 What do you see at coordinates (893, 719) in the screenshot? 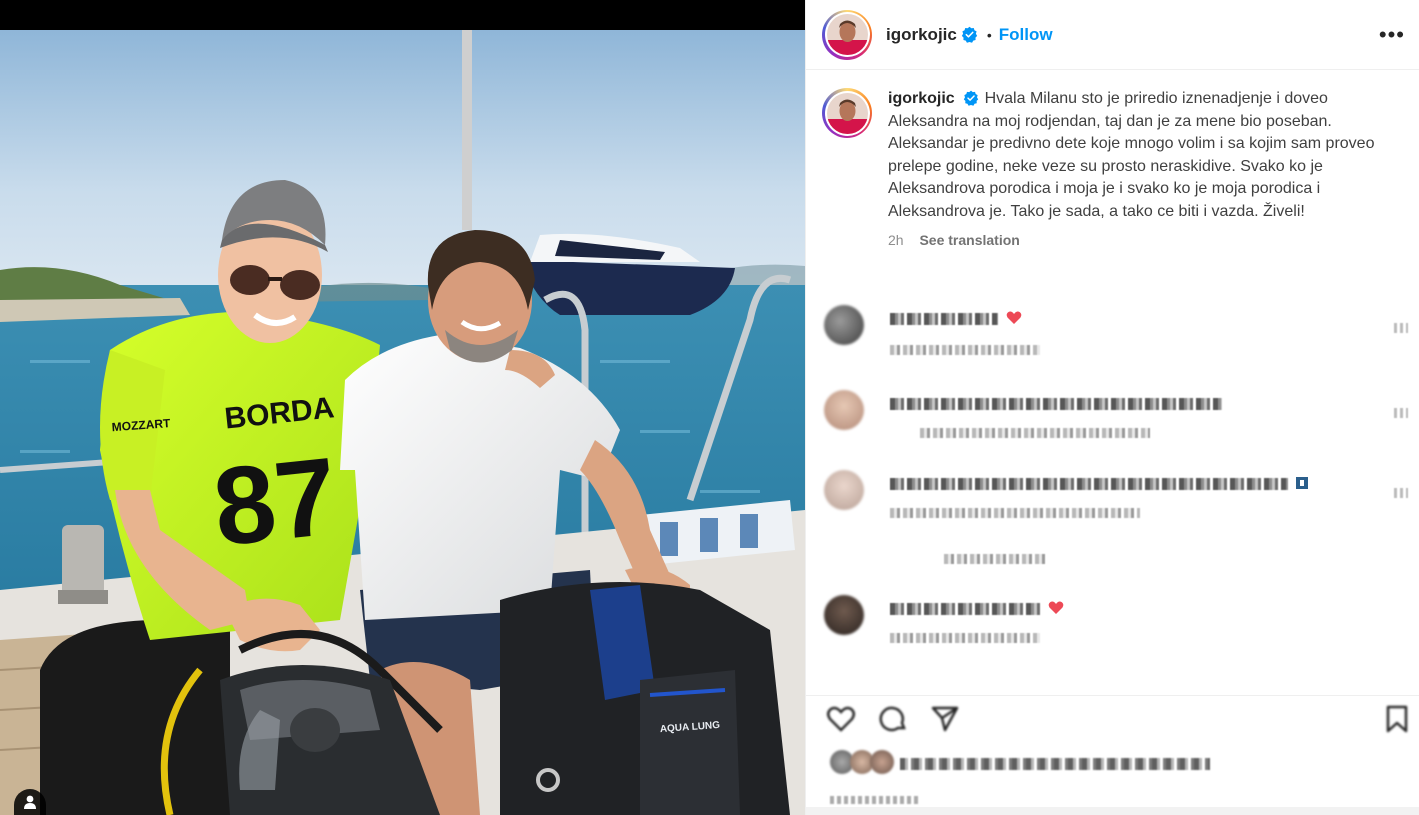
I see `comment-bubble-icon` at bounding box center [893, 719].